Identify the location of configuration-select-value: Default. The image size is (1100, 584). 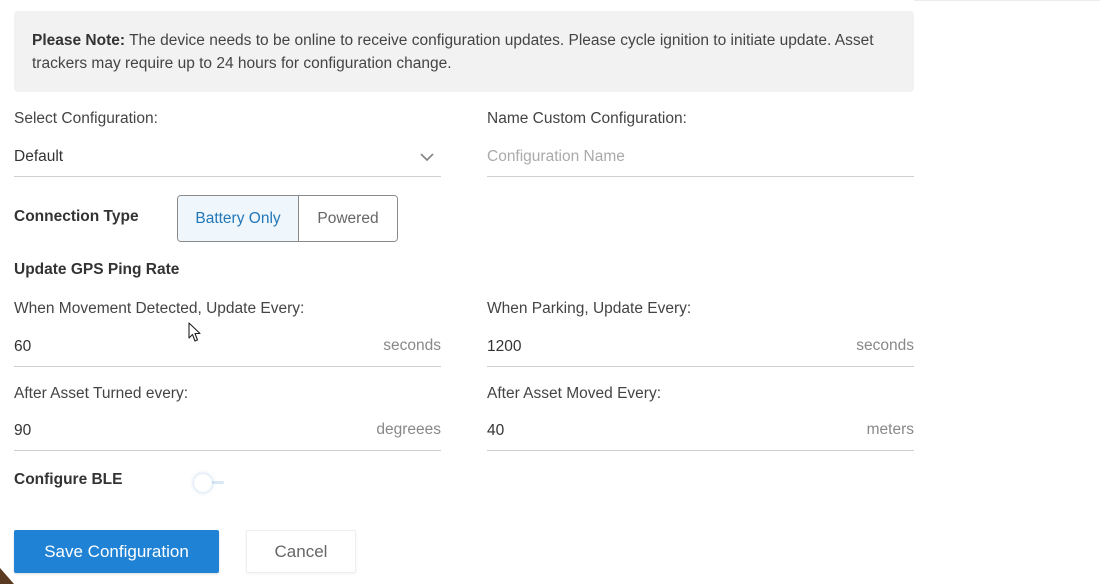
(39, 156).